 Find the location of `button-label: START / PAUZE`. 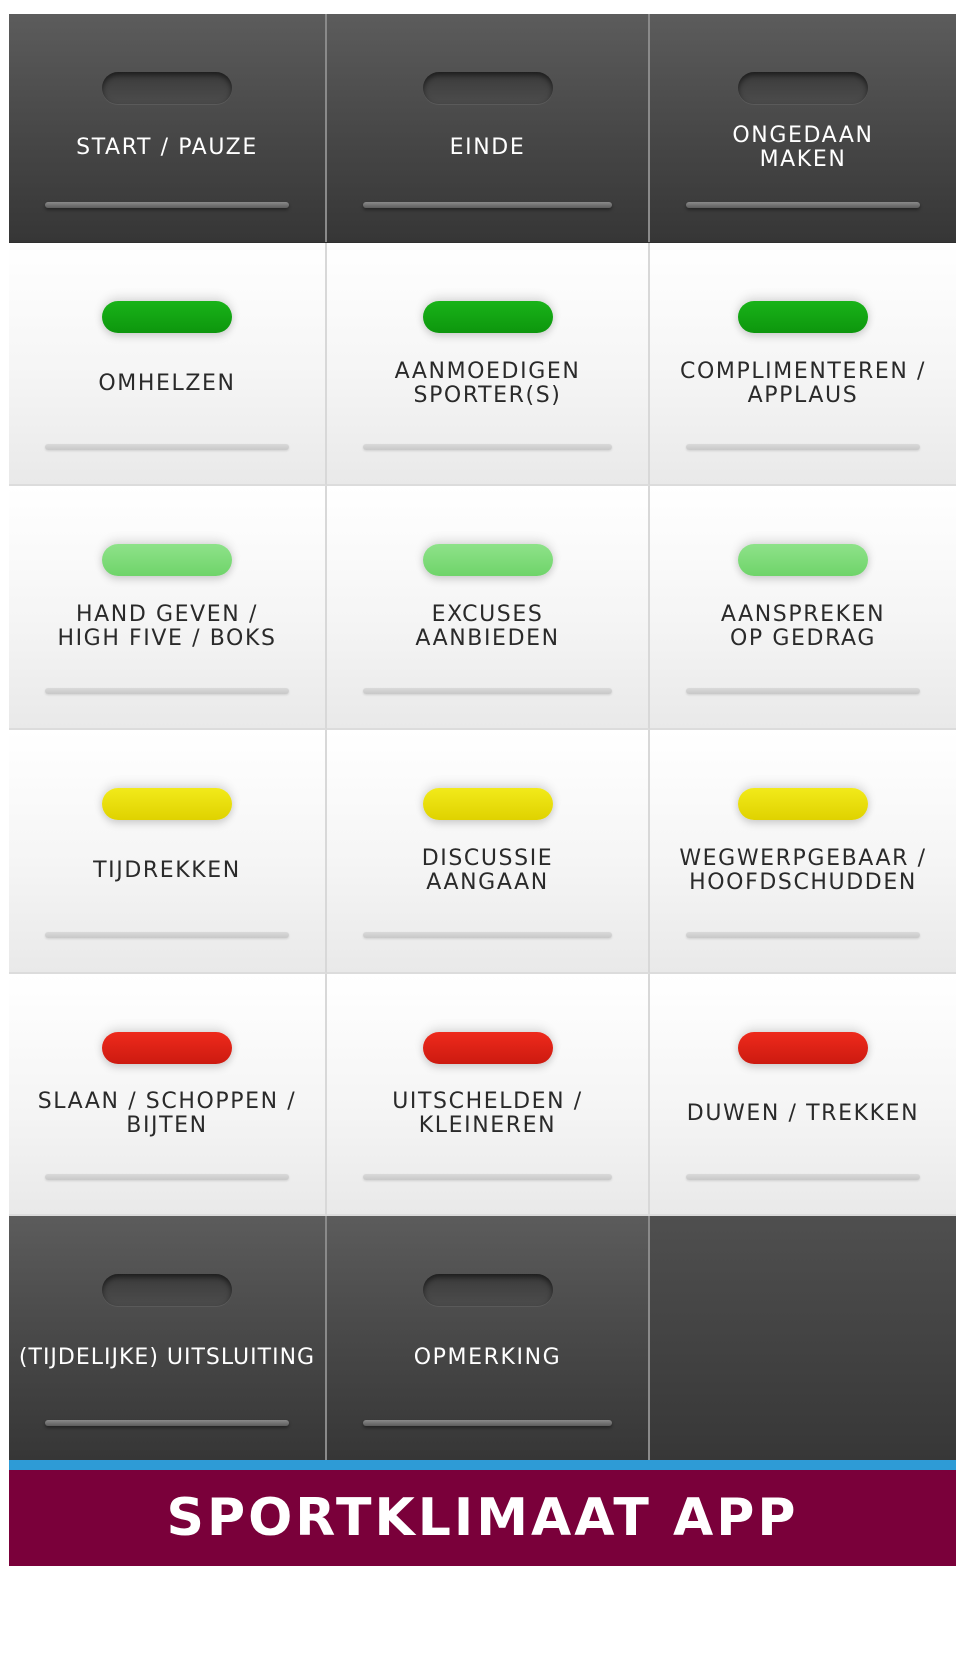

button-label: START / PAUZE is located at coordinates (167, 147).